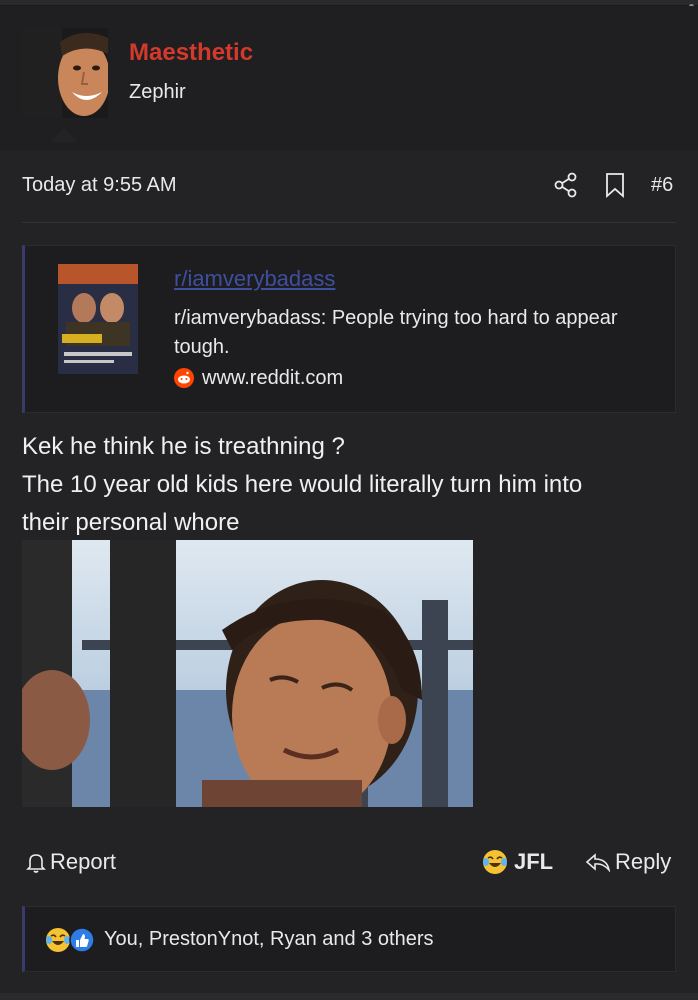 The width and height of the screenshot is (698, 1000). What do you see at coordinates (254, 279) in the screenshot?
I see `embed-title-link: r/iamverybadass` at bounding box center [254, 279].